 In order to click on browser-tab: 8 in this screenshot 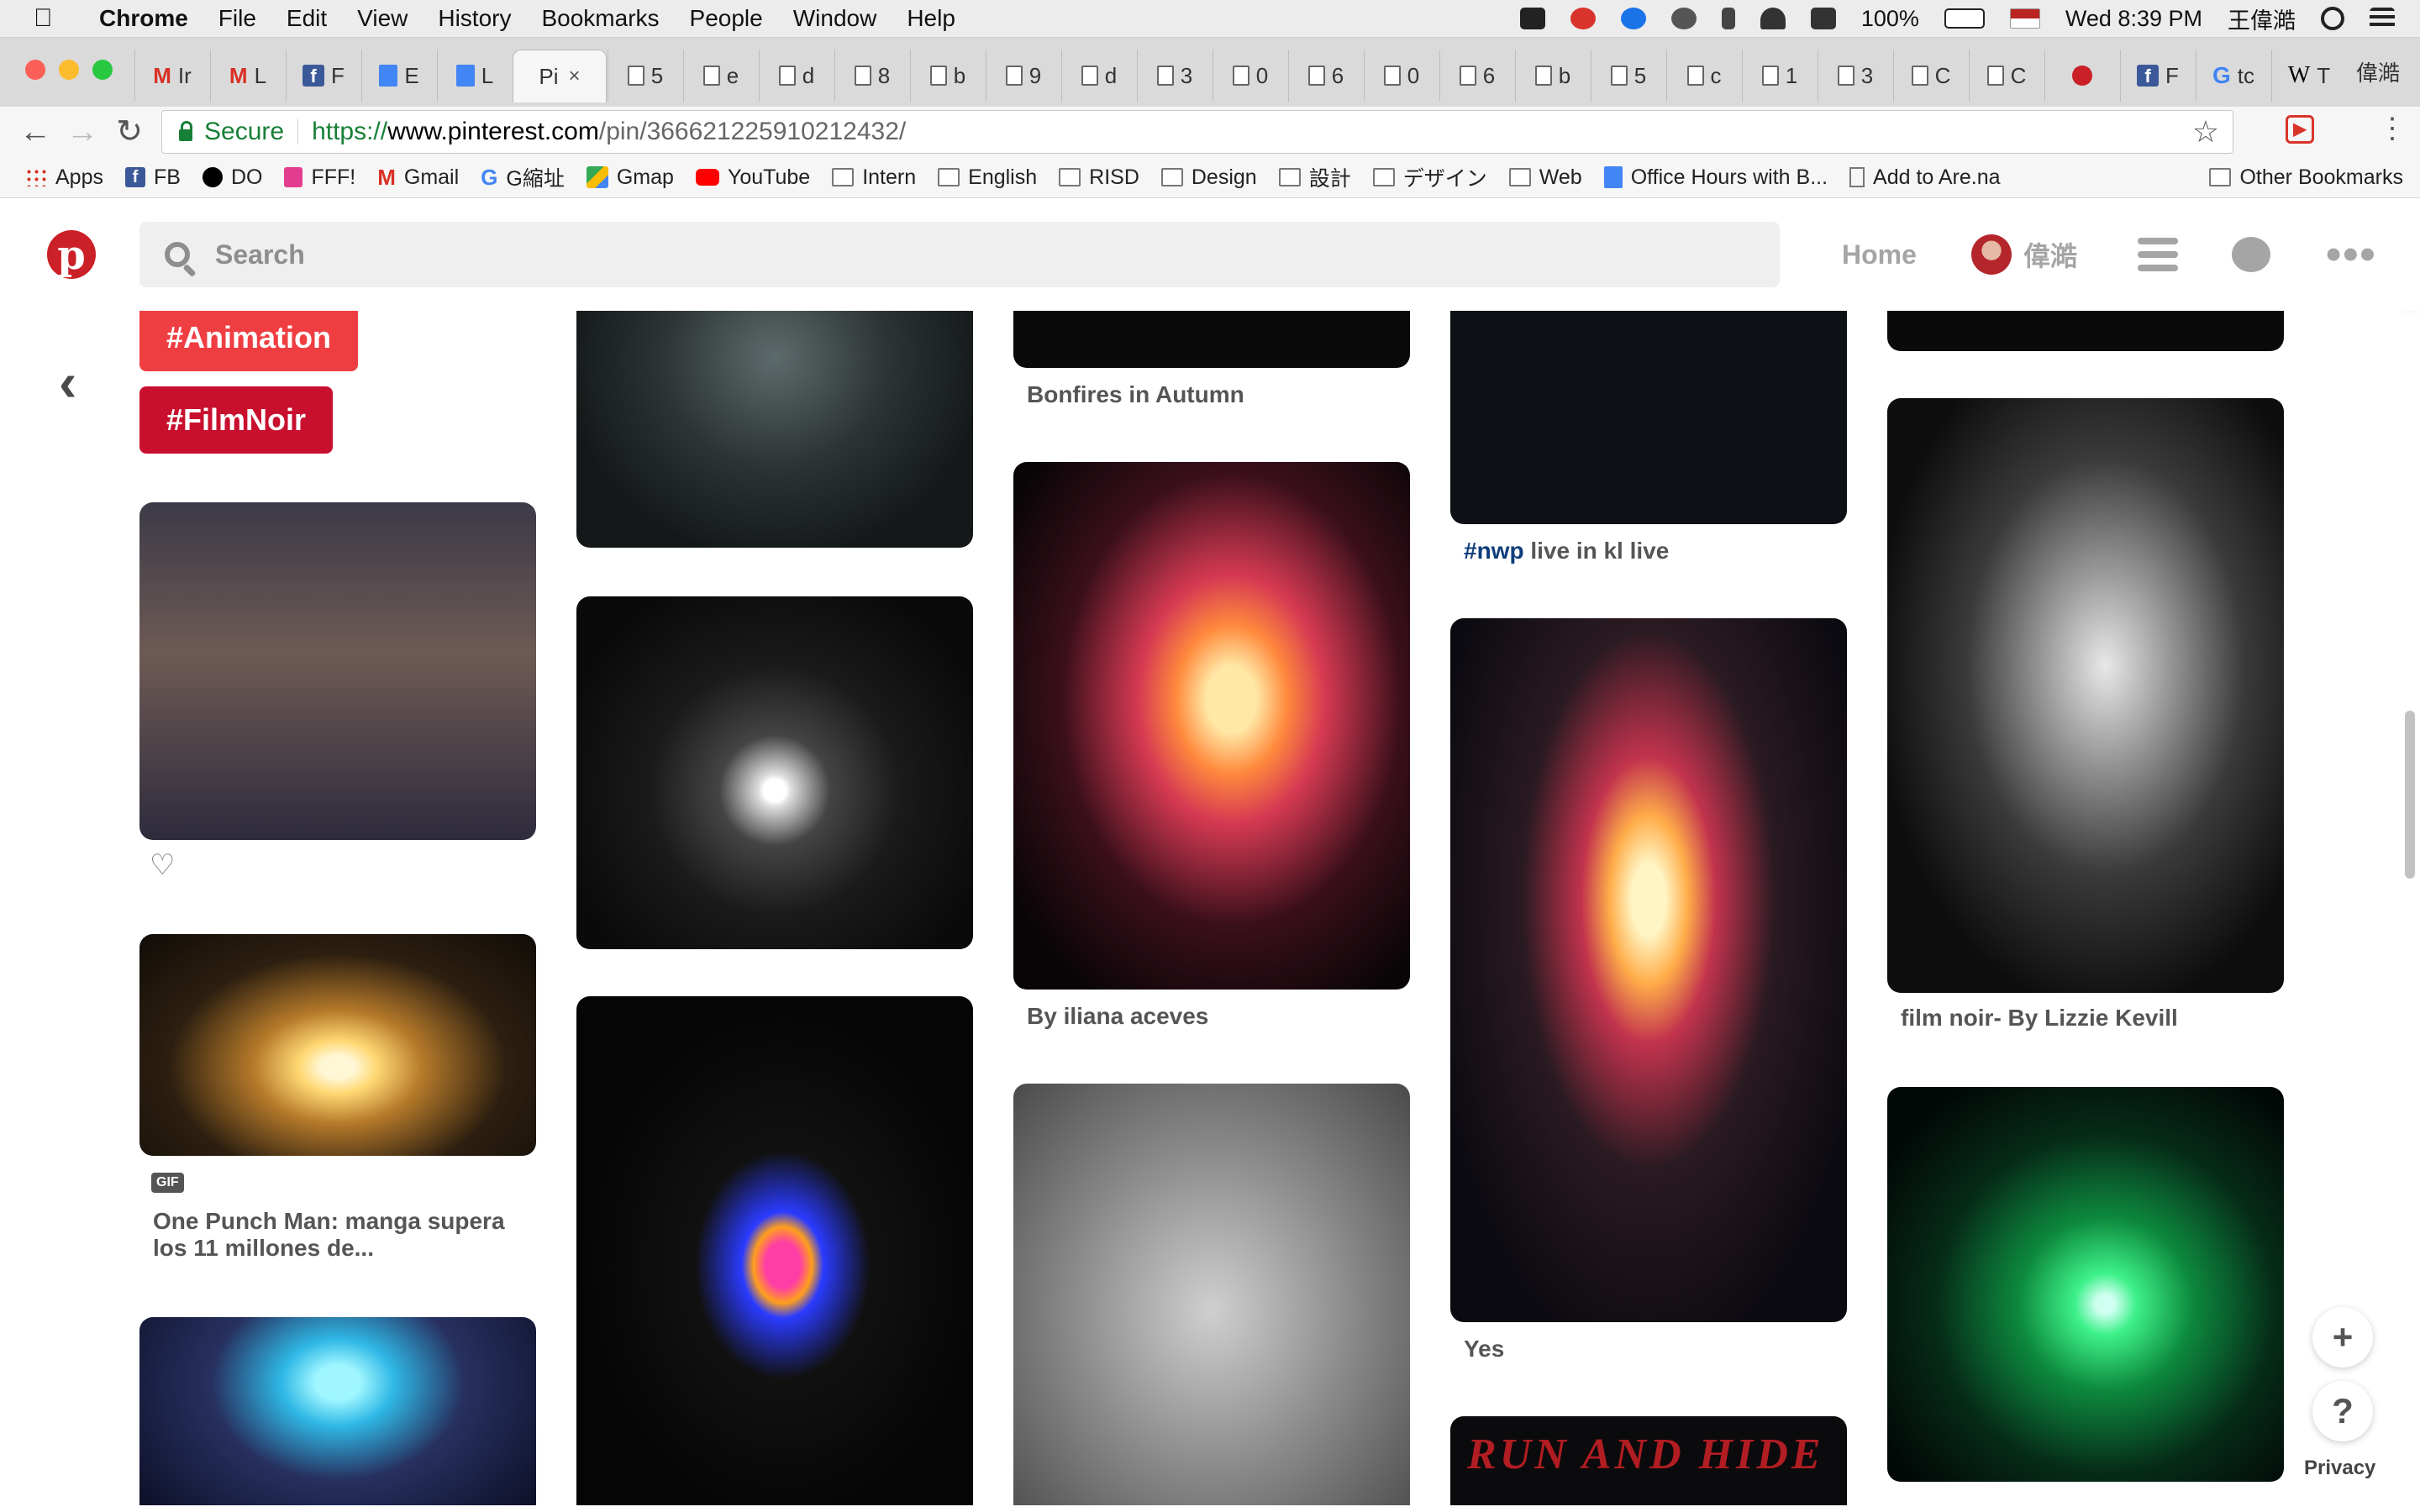, I will do `click(871, 76)`.